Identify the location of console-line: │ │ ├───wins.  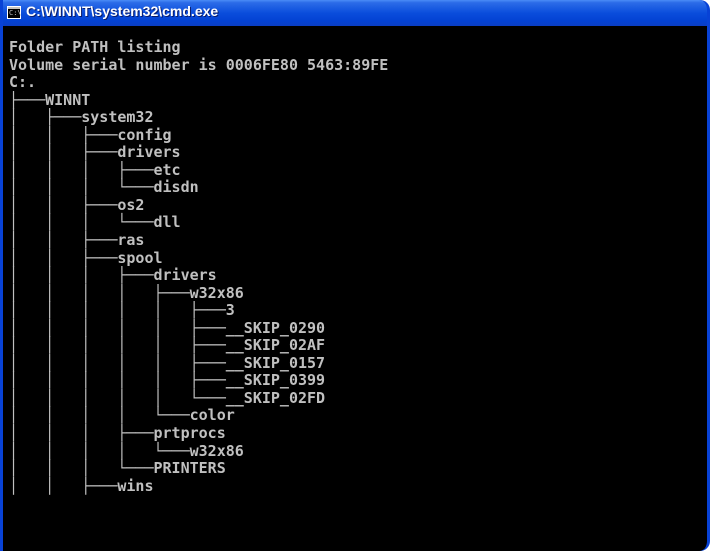
(81, 485).